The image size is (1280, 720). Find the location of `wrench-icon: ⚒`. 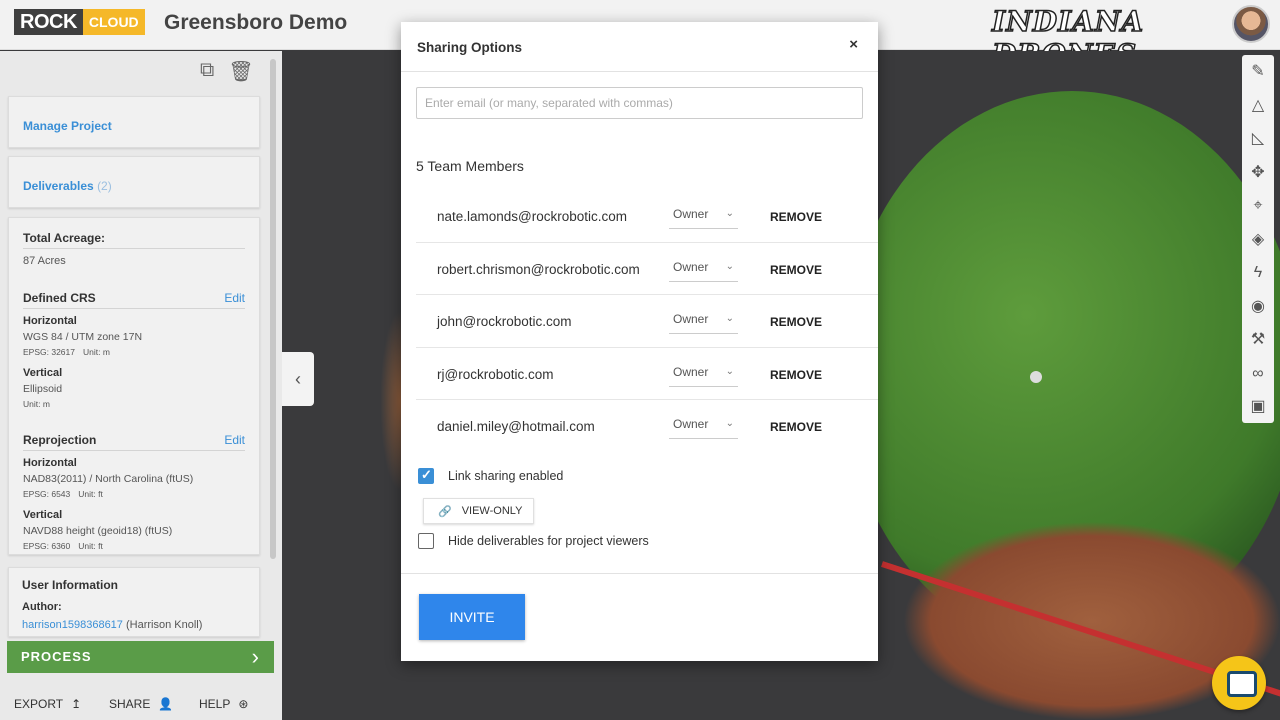

wrench-icon: ⚒ is located at coordinates (1258, 340).